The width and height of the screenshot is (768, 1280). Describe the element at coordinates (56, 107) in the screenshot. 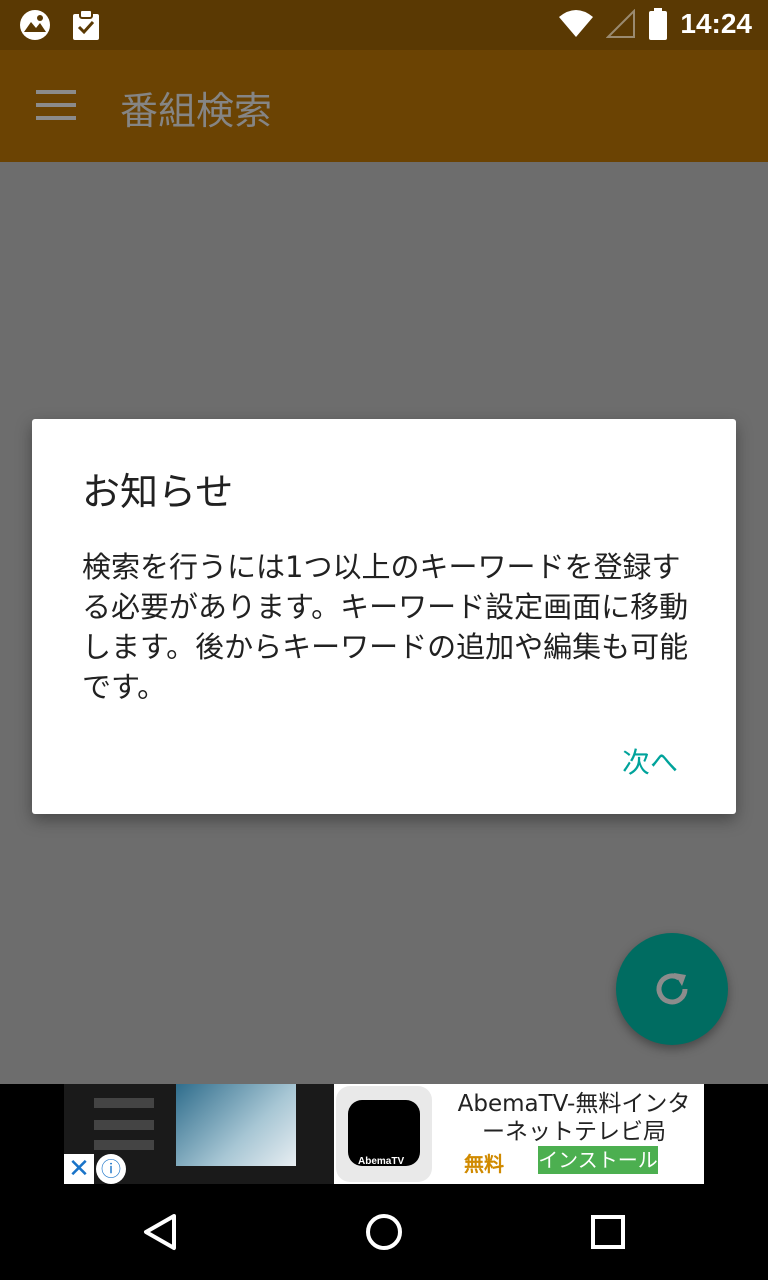

I see `menu-icon` at that location.